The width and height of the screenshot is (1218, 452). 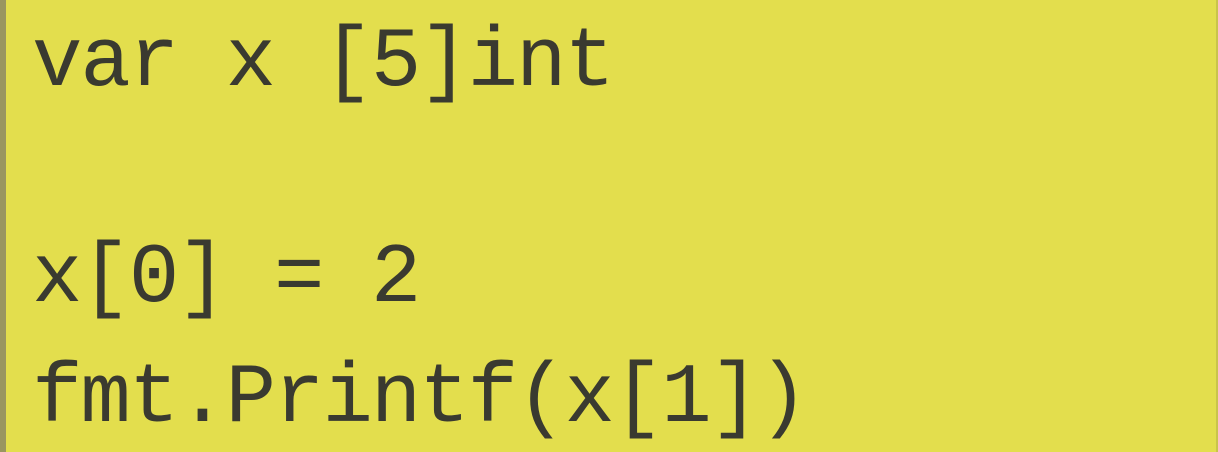 I want to click on code-line-declaration: var x [5]int, so click(x=323, y=63).